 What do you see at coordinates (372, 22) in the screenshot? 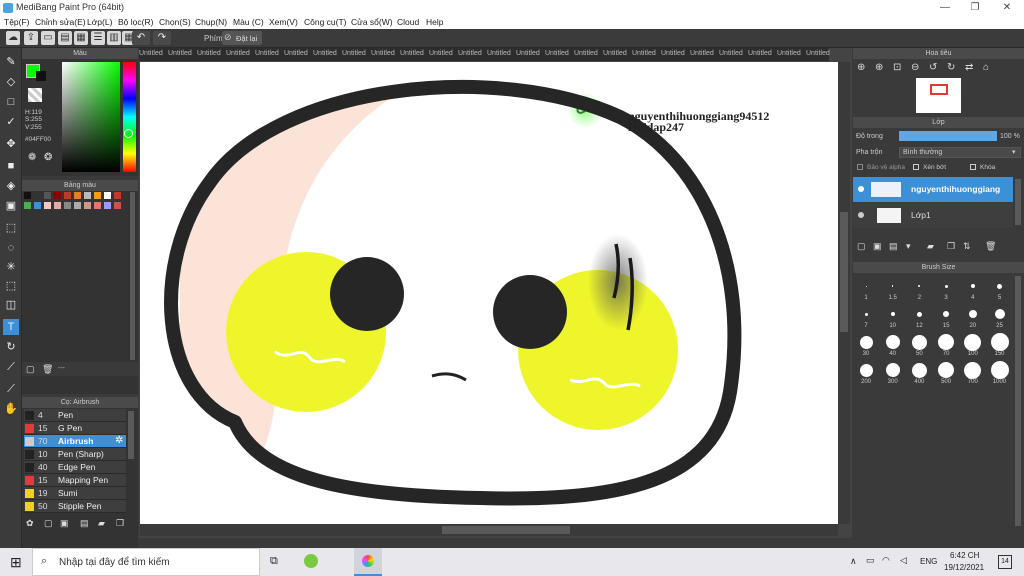
I see `menu-window: Cửa sổ(W)` at bounding box center [372, 22].